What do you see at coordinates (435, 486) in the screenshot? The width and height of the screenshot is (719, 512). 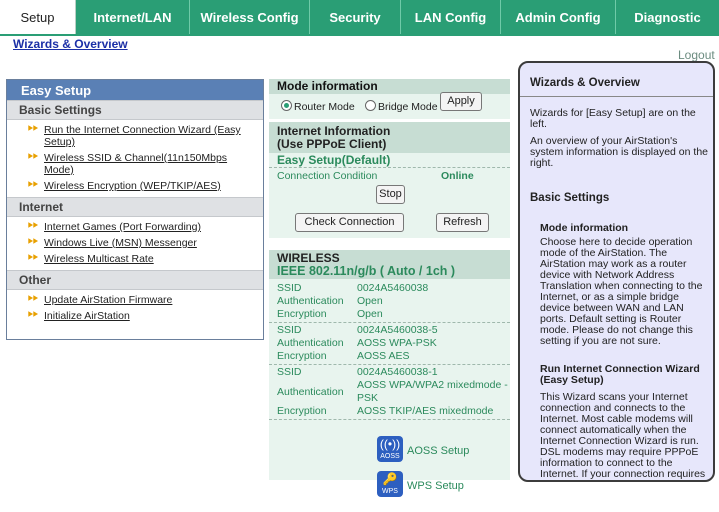 I see `wps-setup-link: WPS Setup` at bounding box center [435, 486].